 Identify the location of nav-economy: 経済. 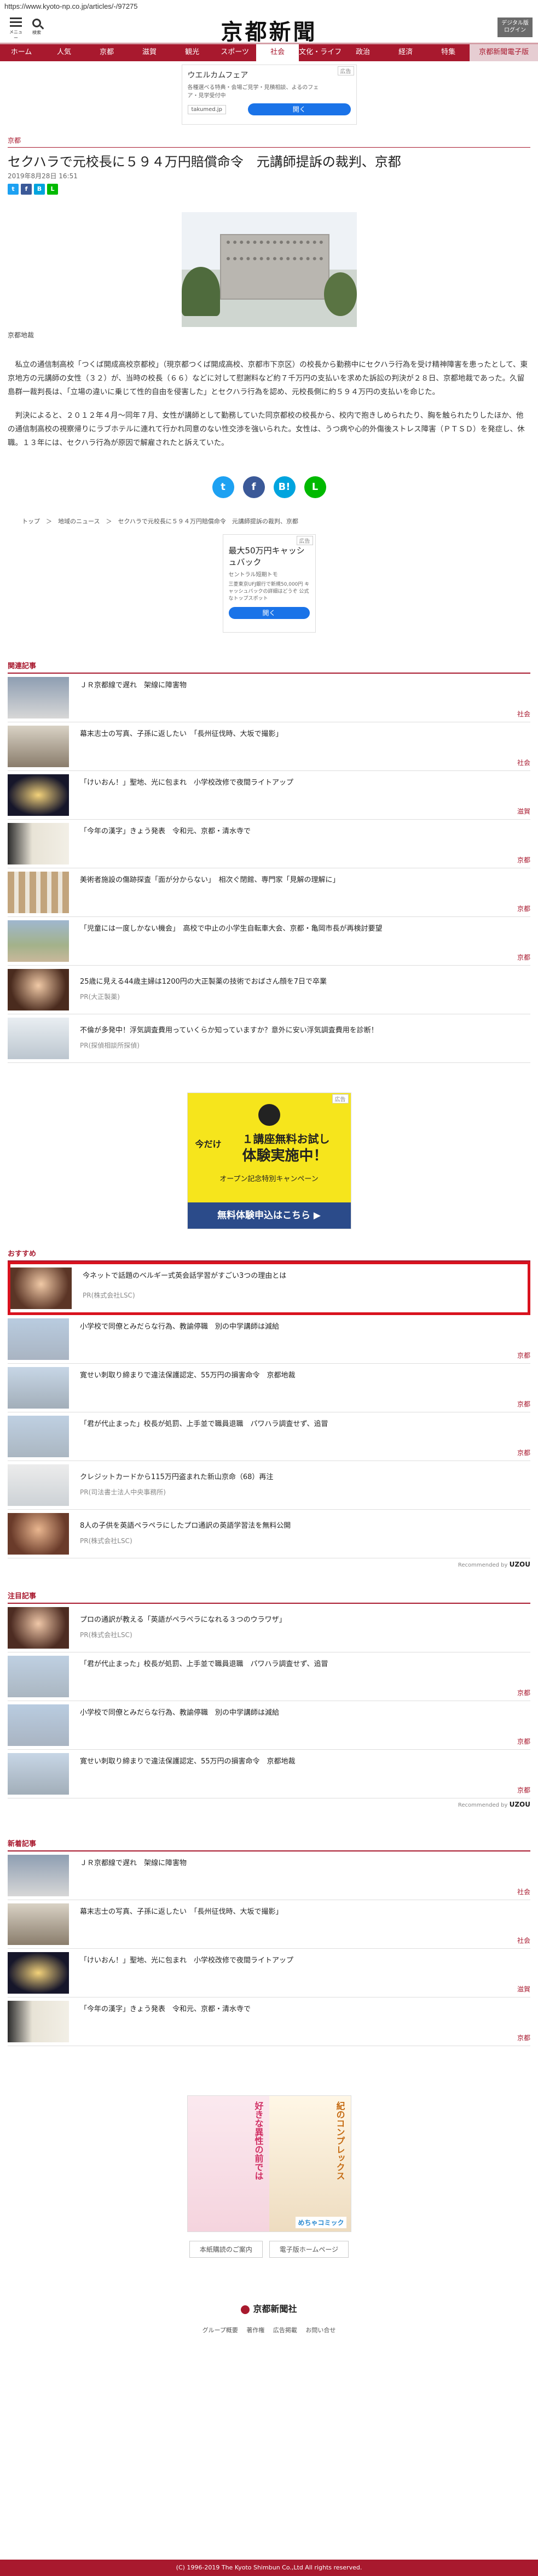
(405, 52).